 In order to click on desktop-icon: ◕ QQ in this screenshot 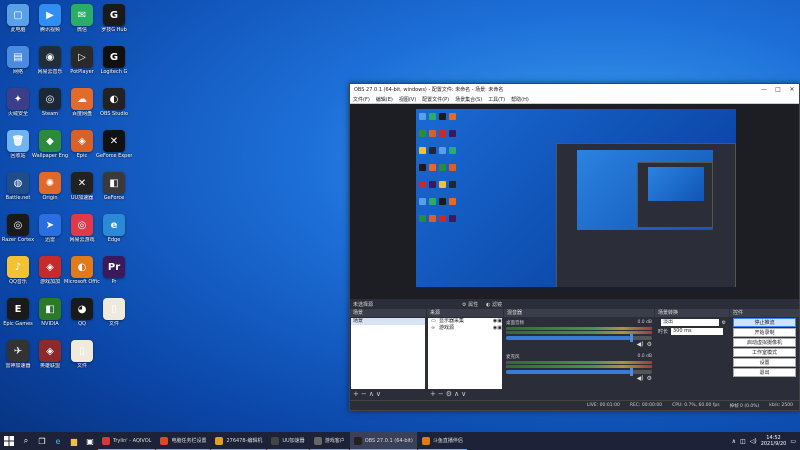, I will do `click(82, 316)`.